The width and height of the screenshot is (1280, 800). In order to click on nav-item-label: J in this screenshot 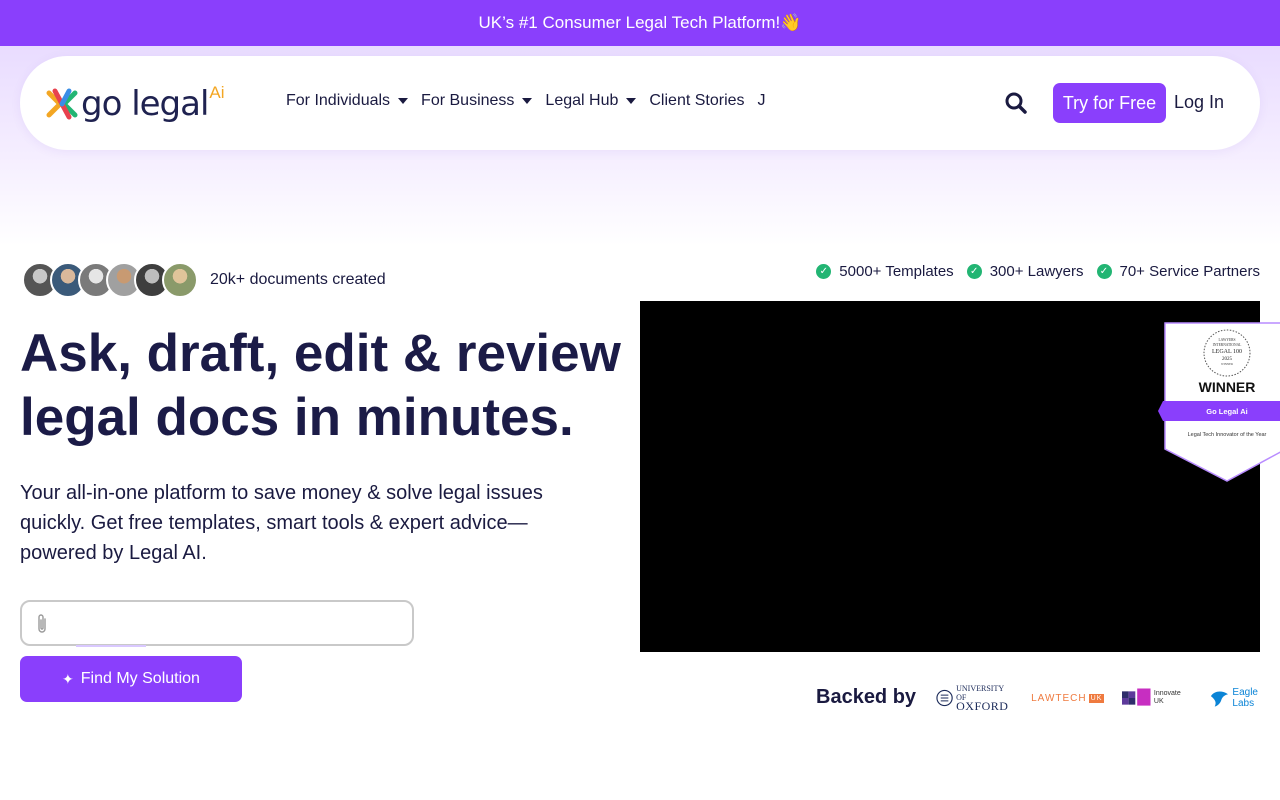, I will do `click(761, 100)`.